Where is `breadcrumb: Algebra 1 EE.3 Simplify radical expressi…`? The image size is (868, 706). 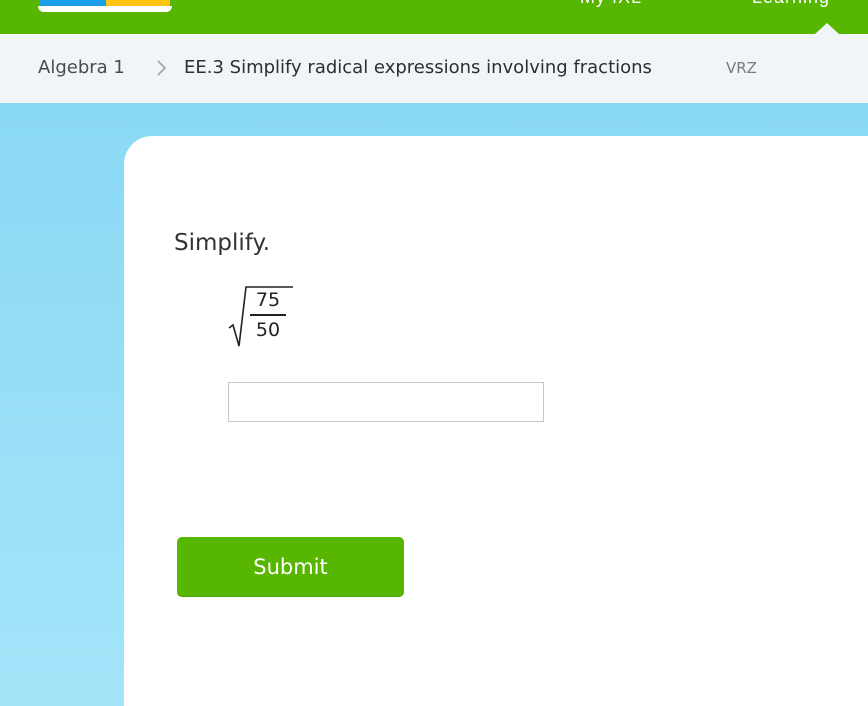 breadcrumb: Algebra 1 EE.3 Simplify radical expressi… is located at coordinates (434, 68).